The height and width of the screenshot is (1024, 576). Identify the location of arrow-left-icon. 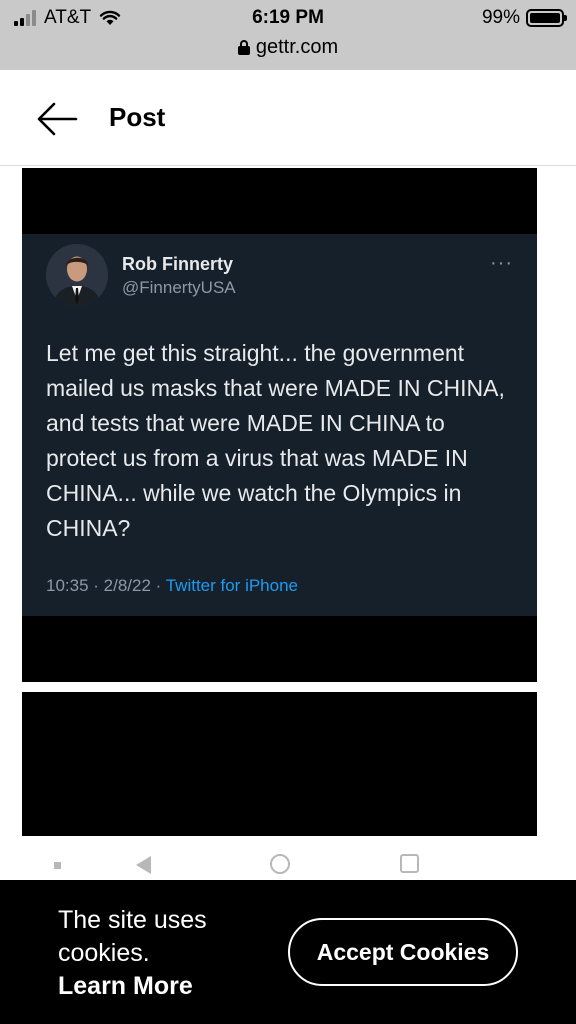
(57, 119).